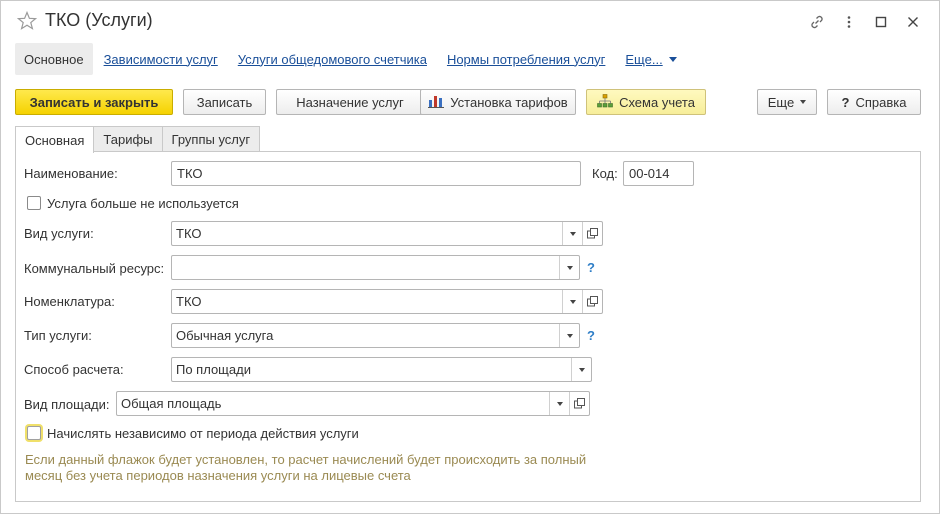 Image resolution: width=940 pixels, height=514 pixels. Describe the element at coordinates (189, 301) in the screenshot. I see `nomenclature-value: ТКО` at that location.